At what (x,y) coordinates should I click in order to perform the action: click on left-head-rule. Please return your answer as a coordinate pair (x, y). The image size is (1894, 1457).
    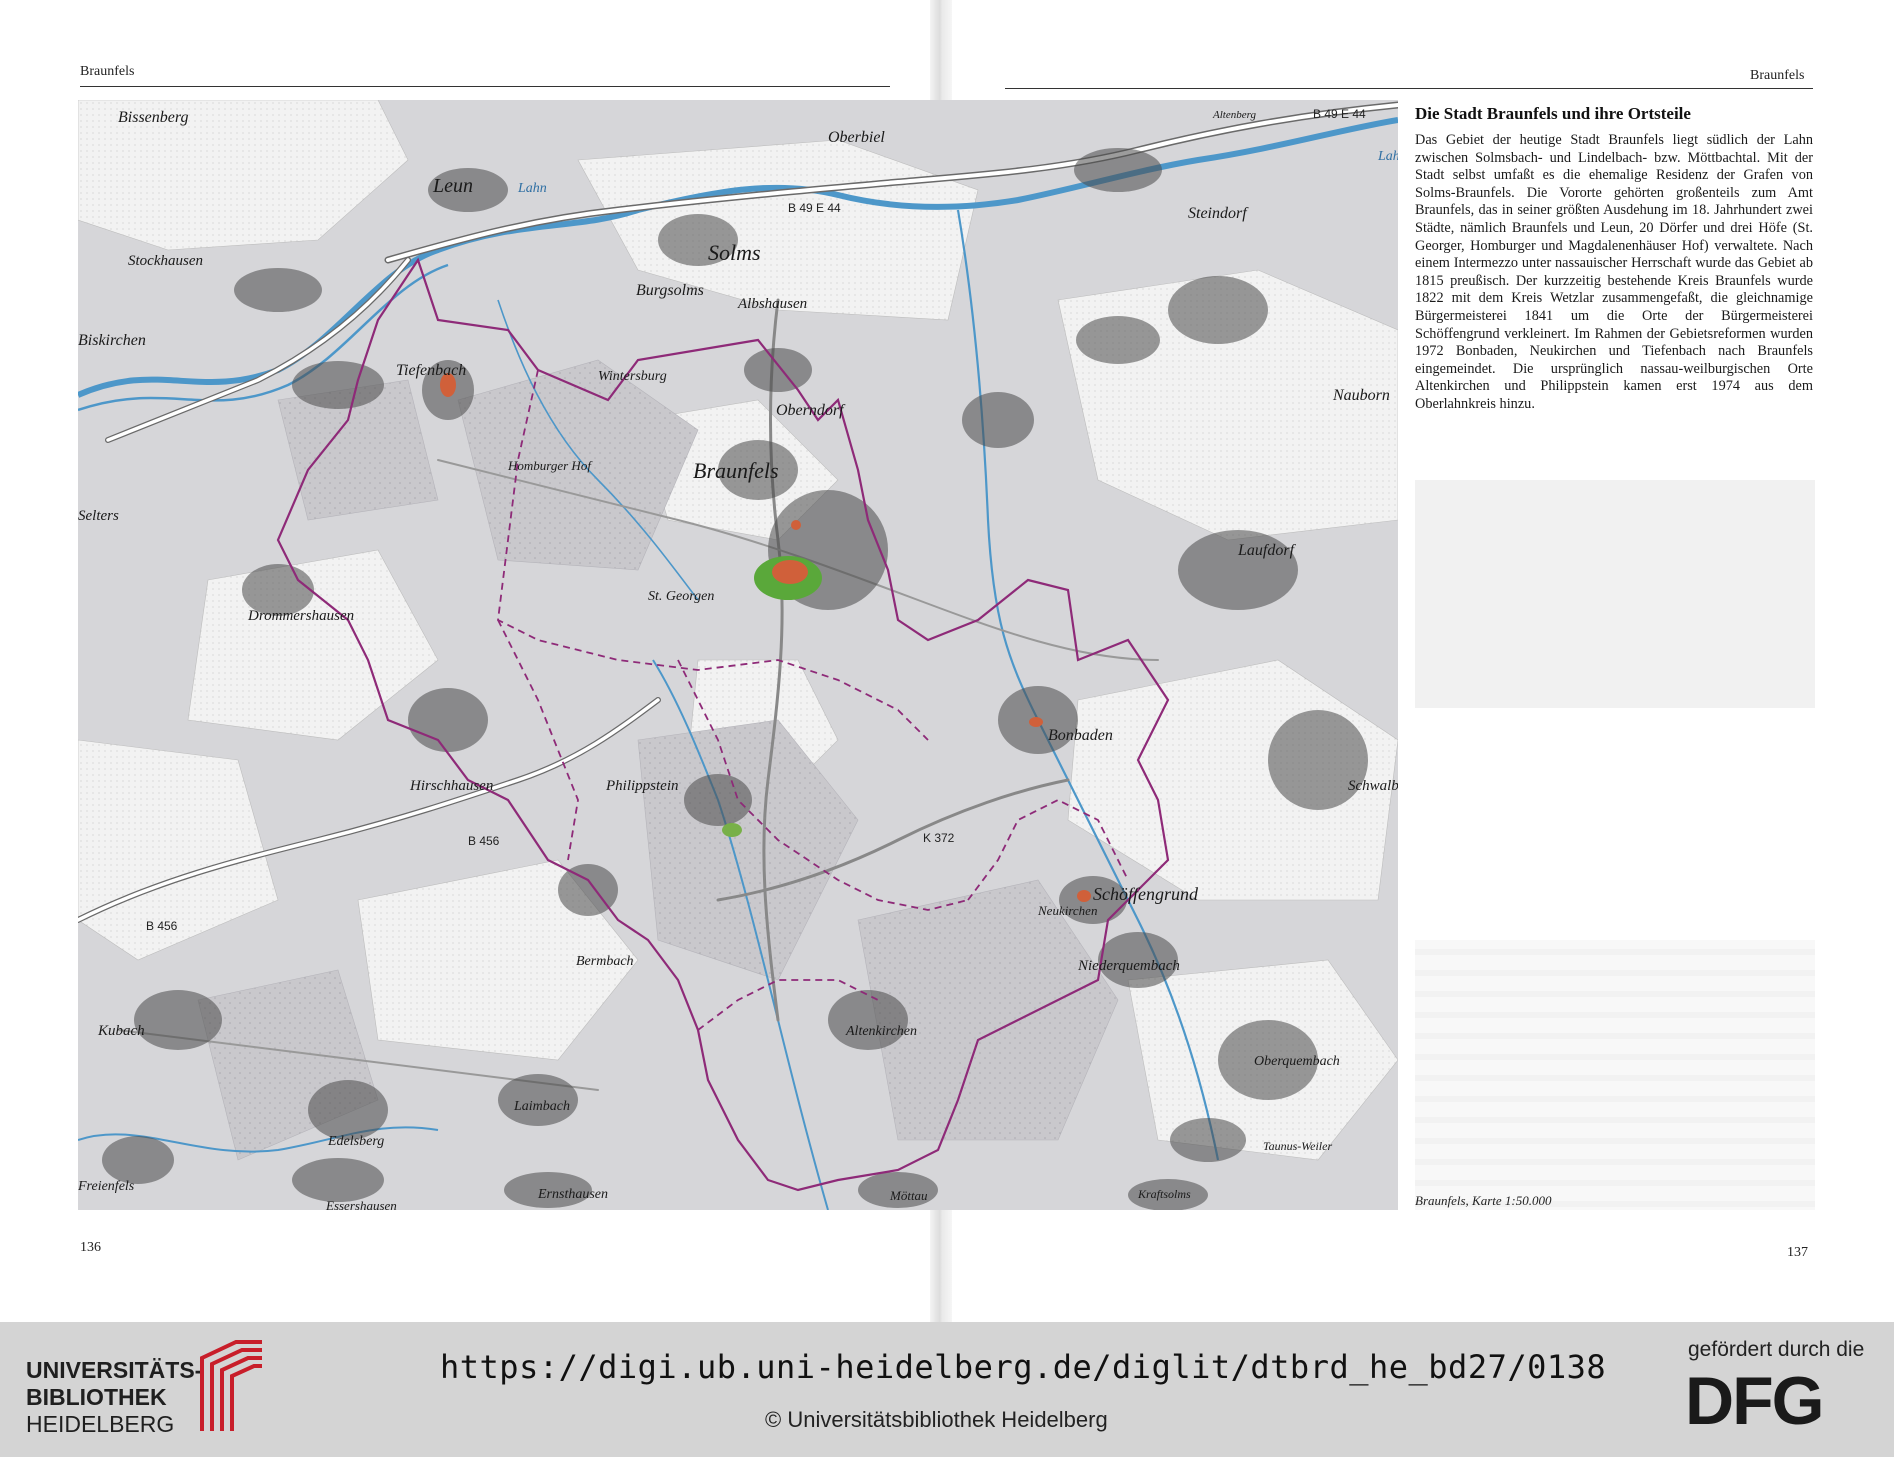
    Looking at the image, I should click on (485, 86).